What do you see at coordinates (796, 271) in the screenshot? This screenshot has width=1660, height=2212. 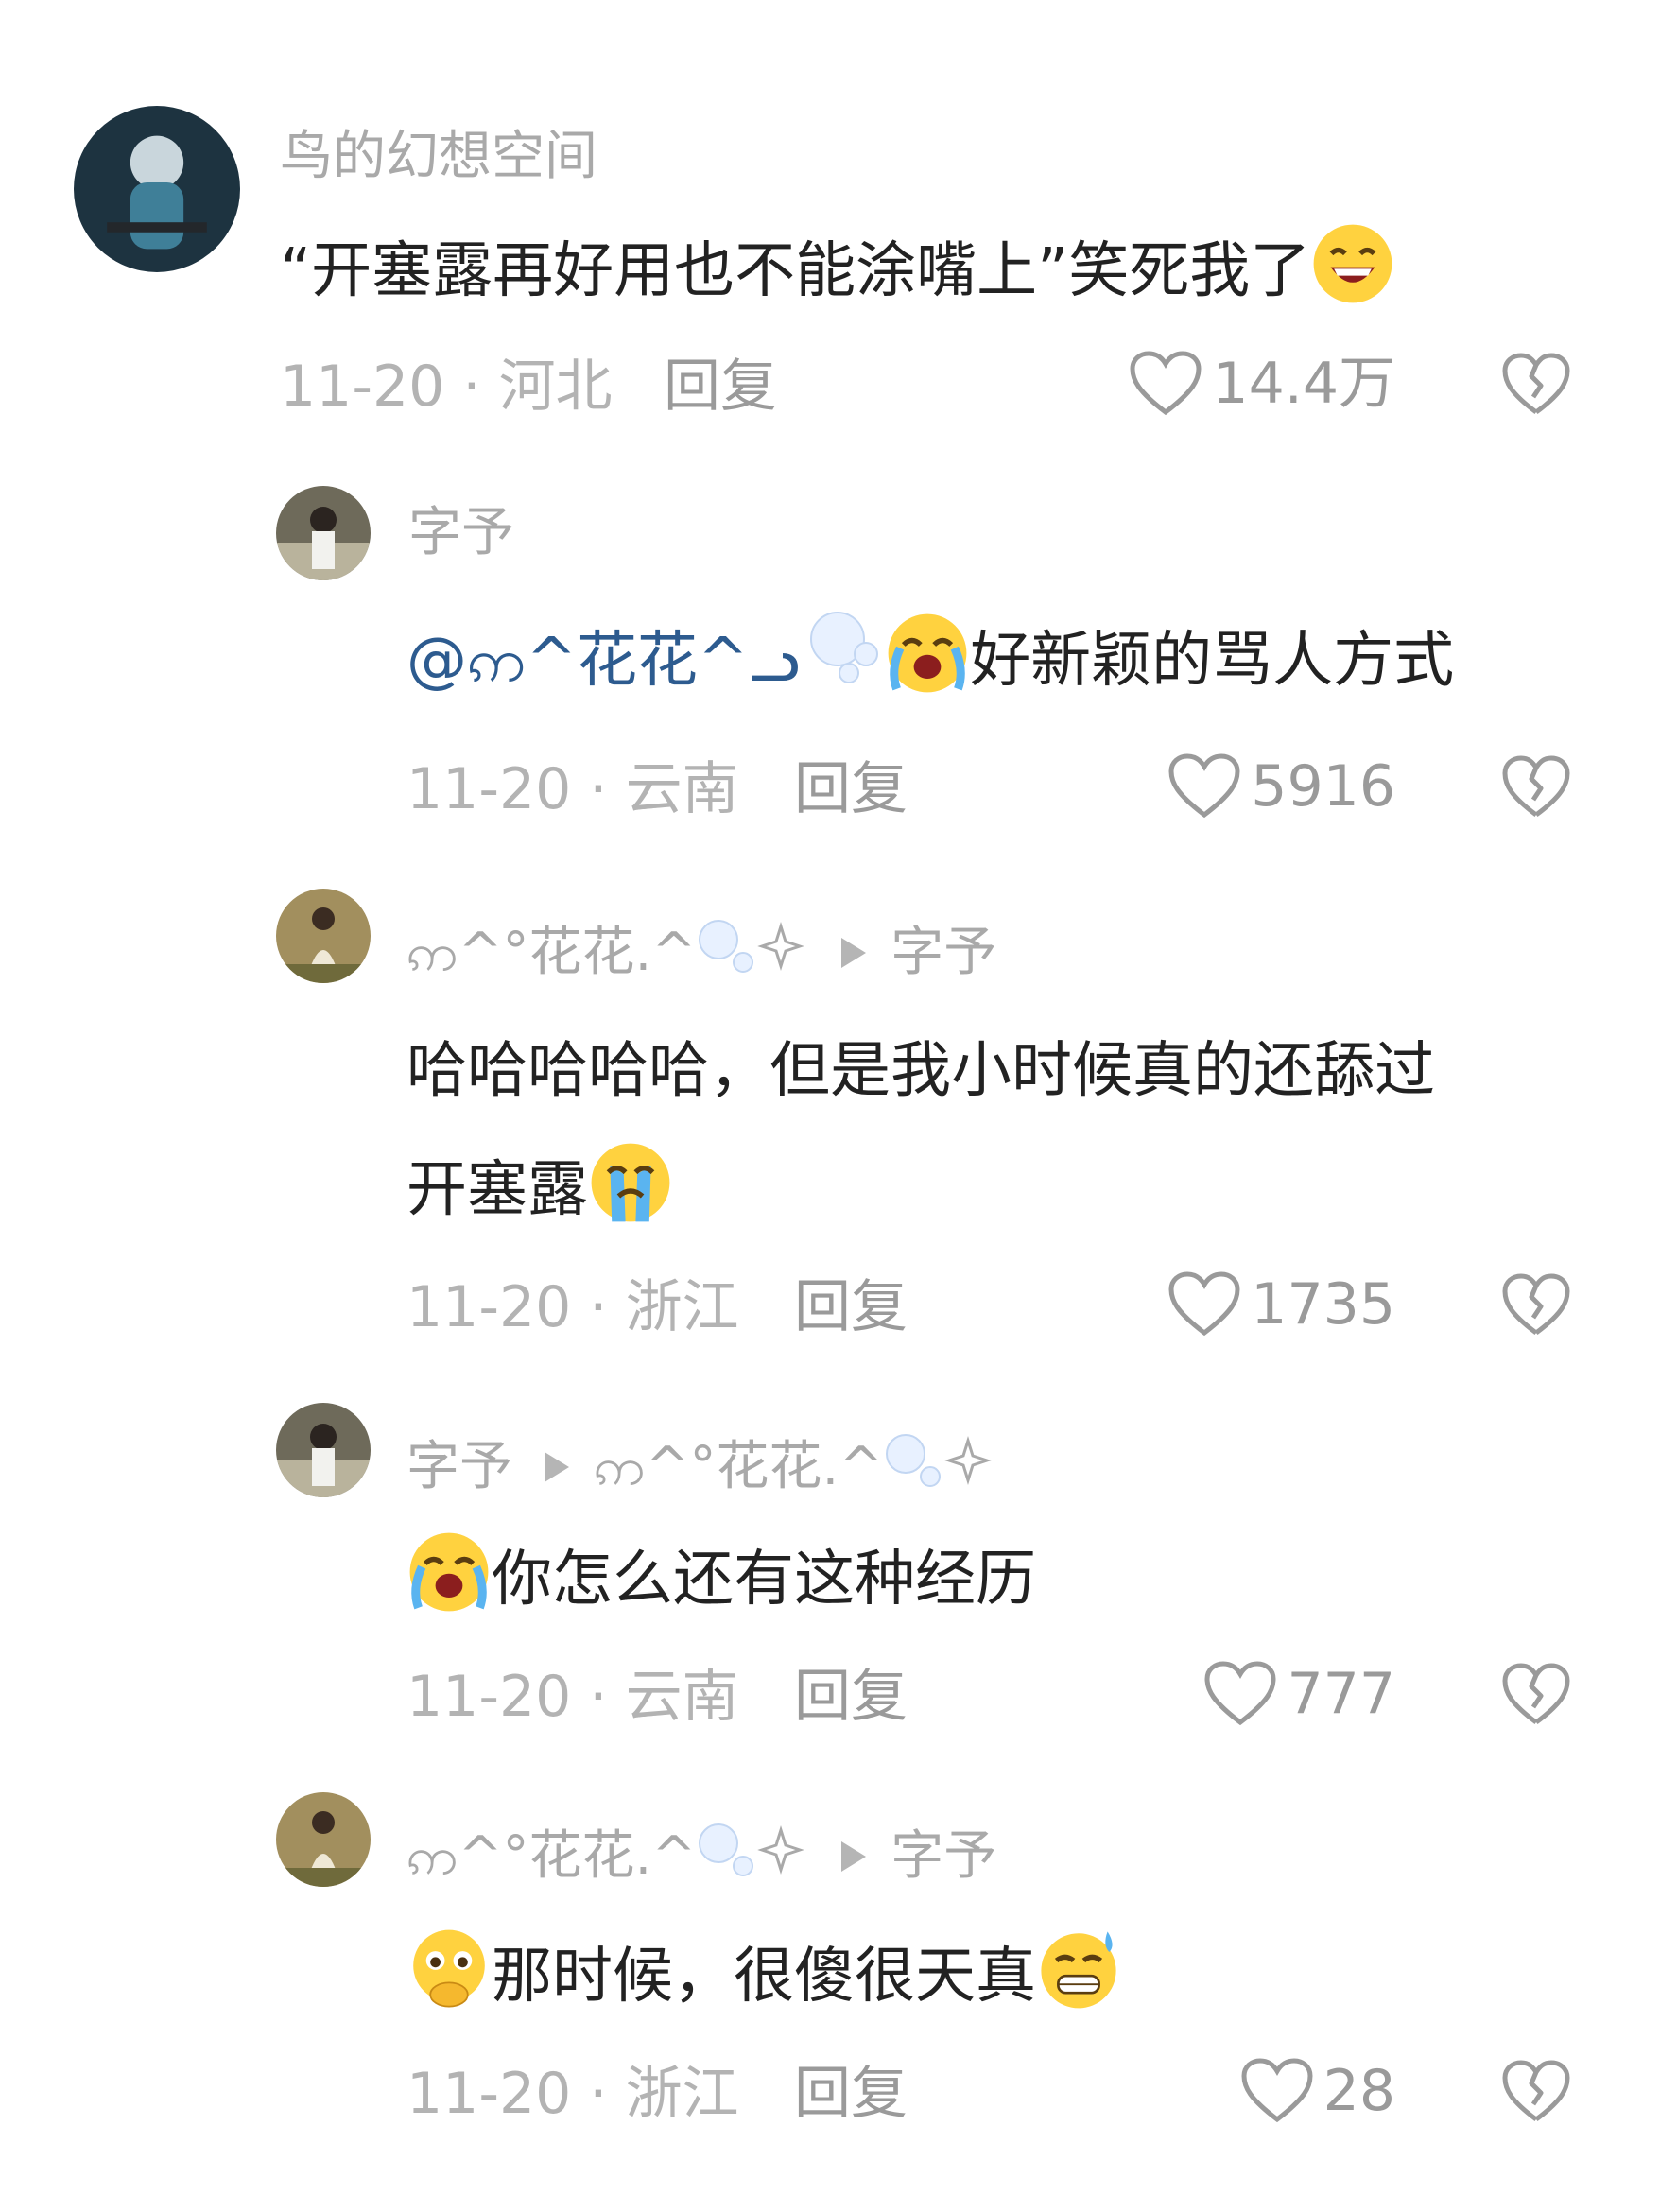 I see `comment-text-content: “开塞露再好用也不能涂嘴上”笑死我了` at bounding box center [796, 271].